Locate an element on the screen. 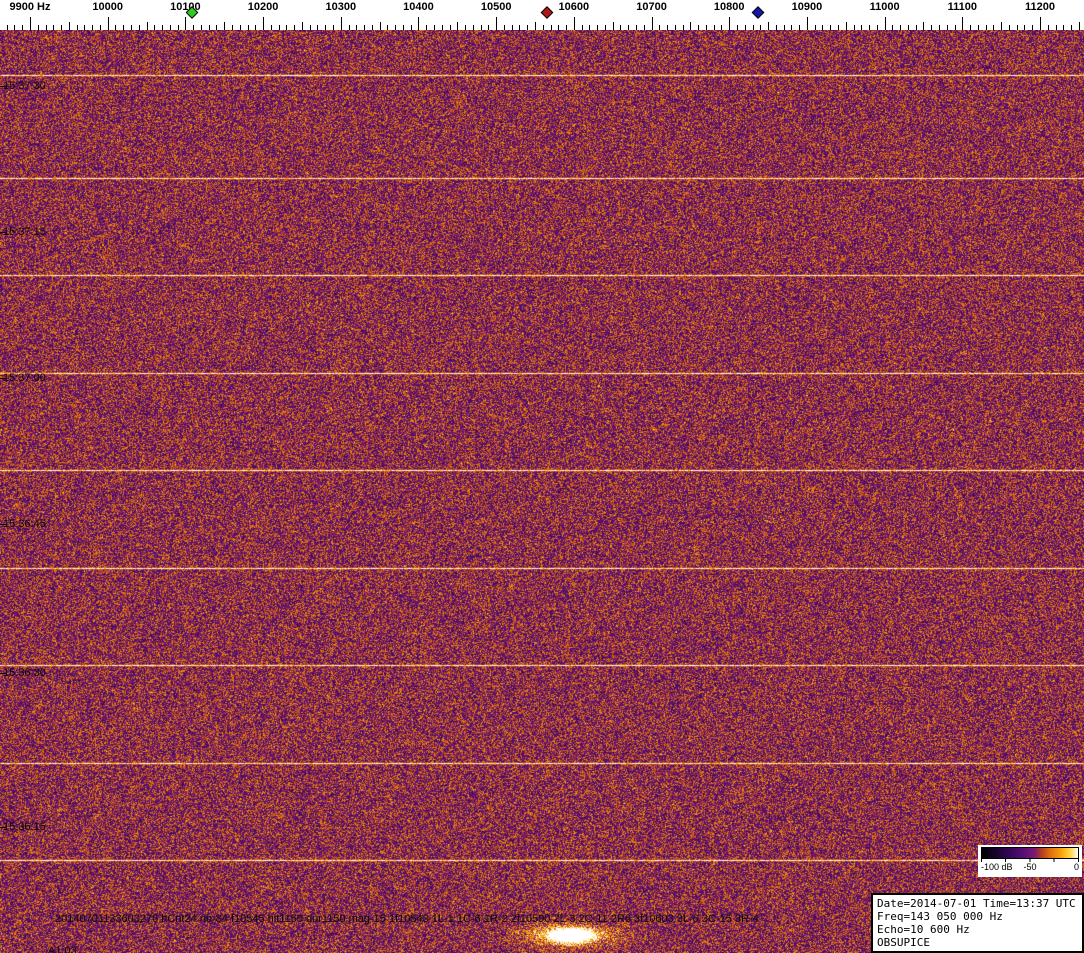 The height and width of the screenshot is (953, 1084). corner-label: A1:03 is located at coordinates (62, 949).